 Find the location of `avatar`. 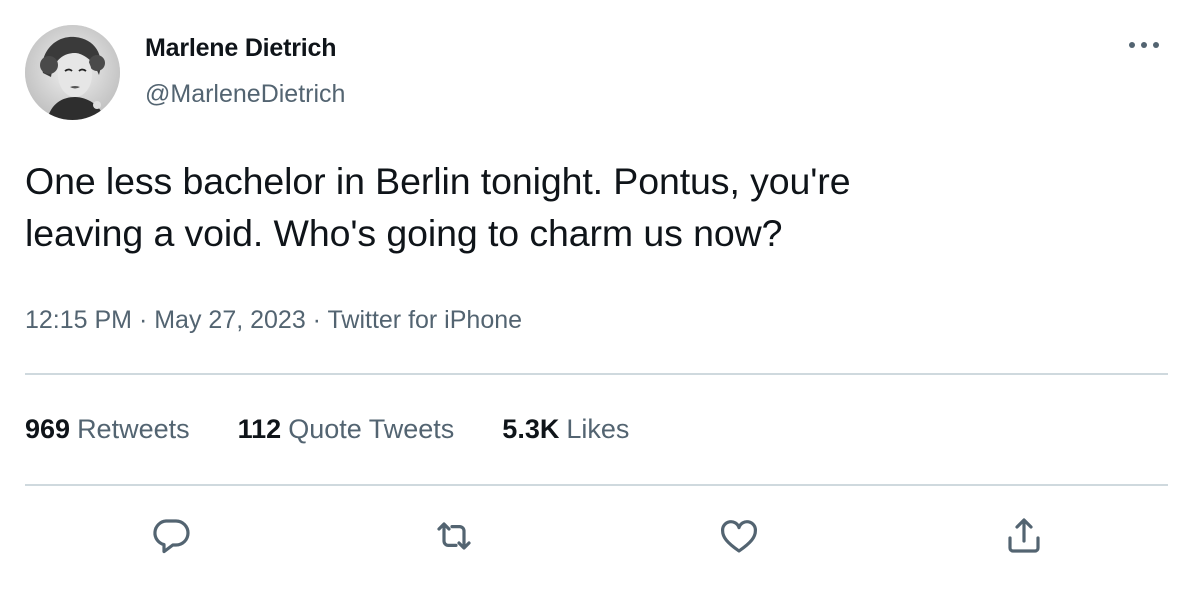

avatar is located at coordinates (72, 72).